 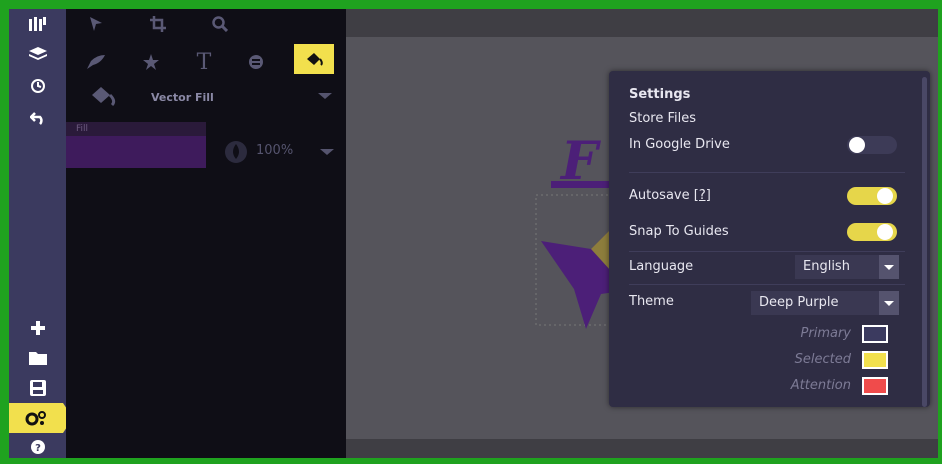 What do you see at coordinates (151, 62) in the screenshot?
I see `star-icon` at bounding box center [151, 62].